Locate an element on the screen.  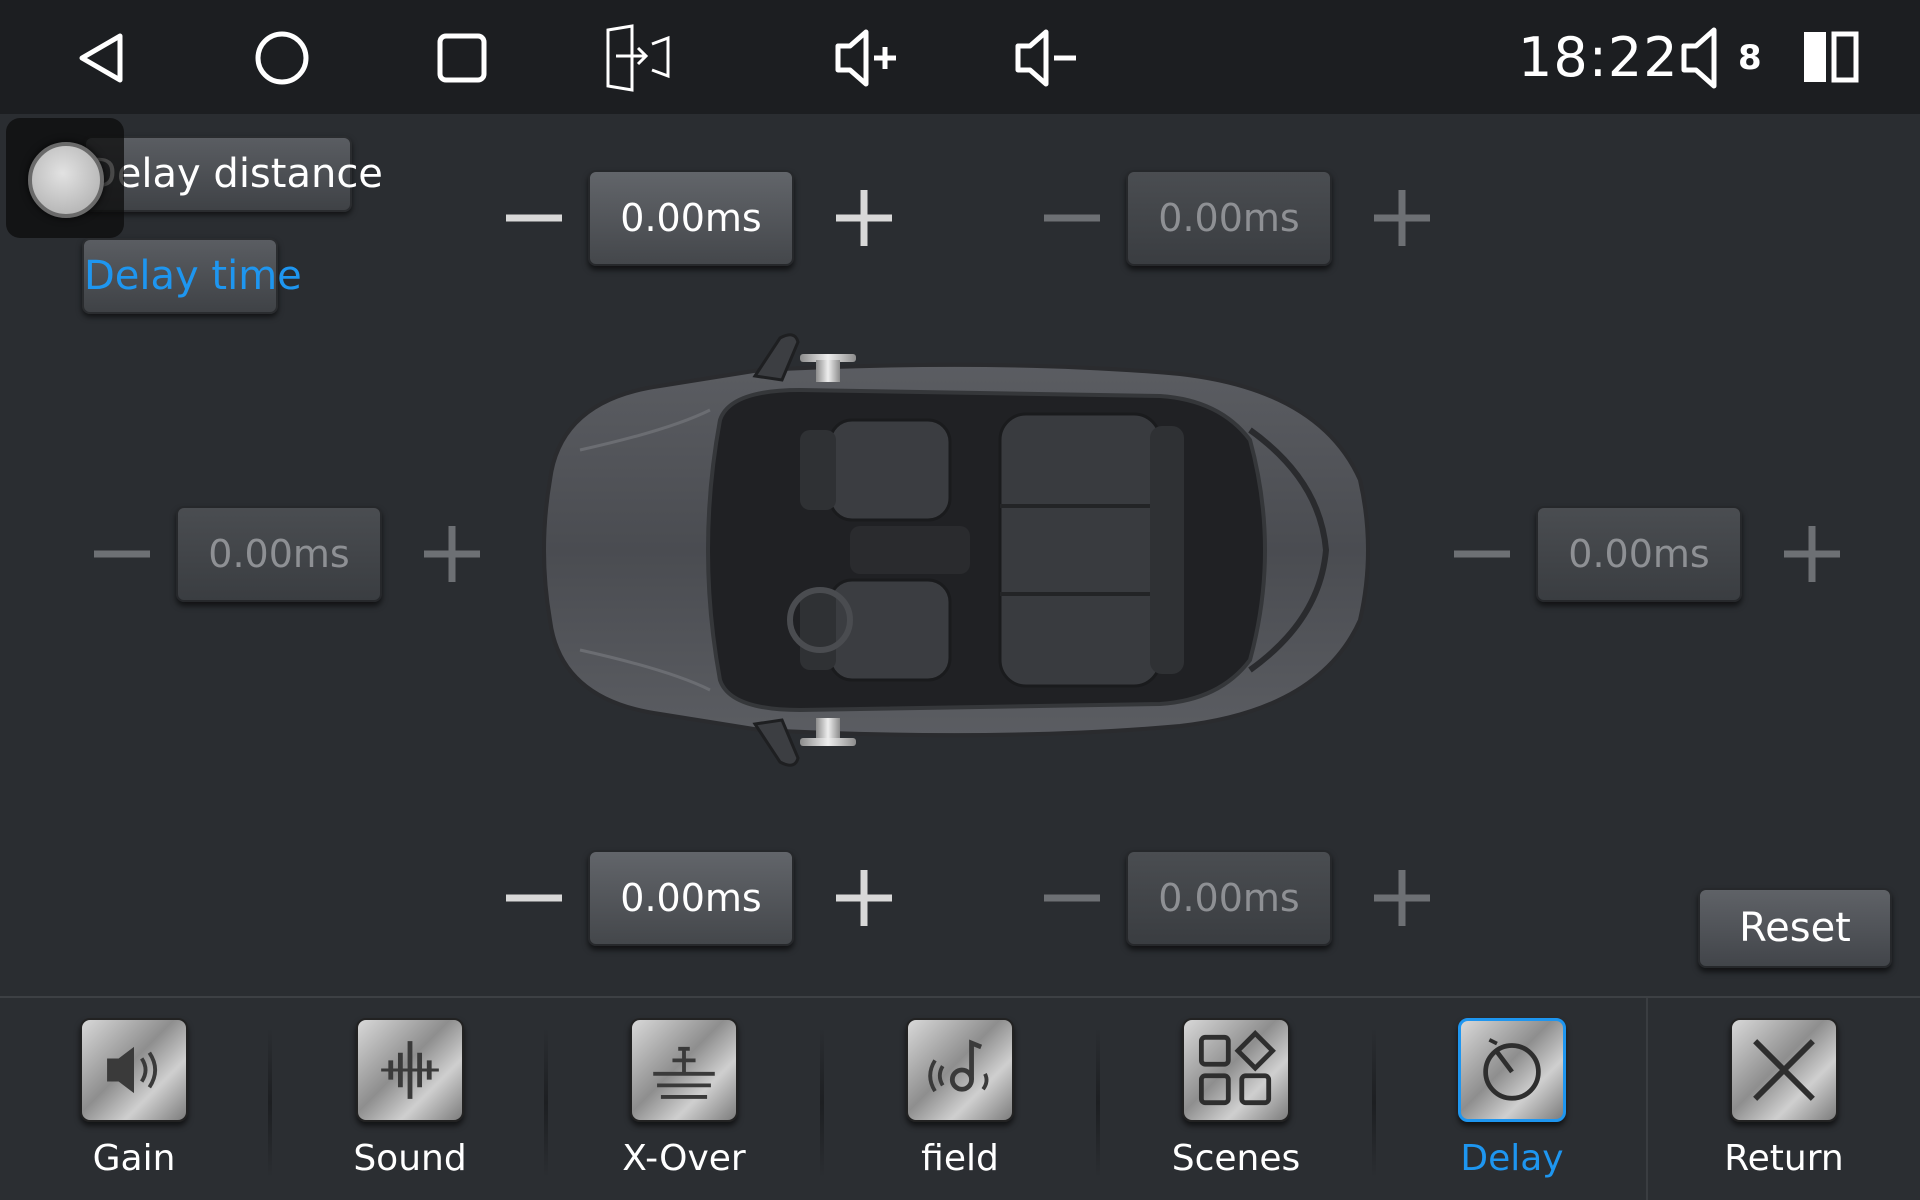
home-button is located at coordinates (282, 58).